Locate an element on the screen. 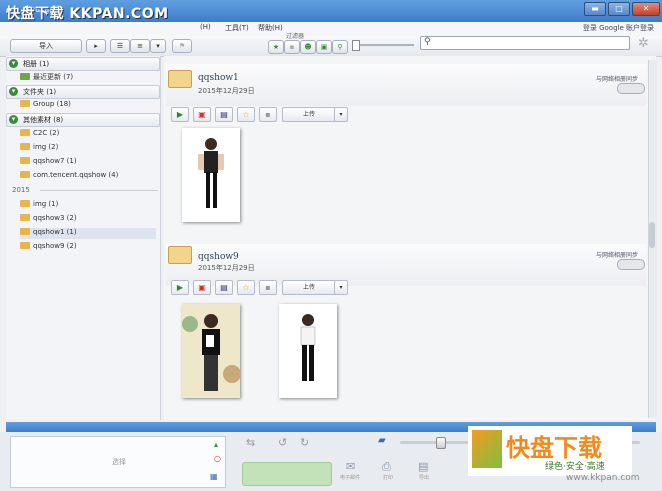 This screenshot has width=662, height=491. menu-view: (H) is located at coordinates (205, 27).